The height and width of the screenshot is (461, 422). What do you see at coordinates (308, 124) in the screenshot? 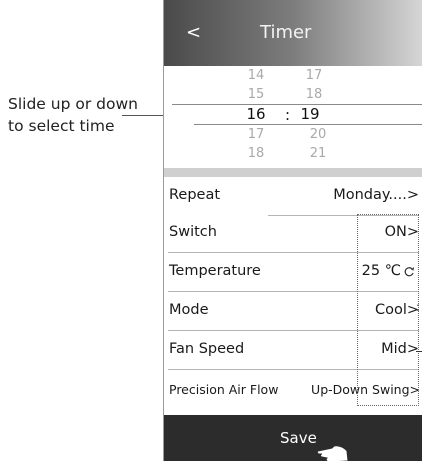
I see `picker-highlight-bottom` at bounding box center [308, 124].